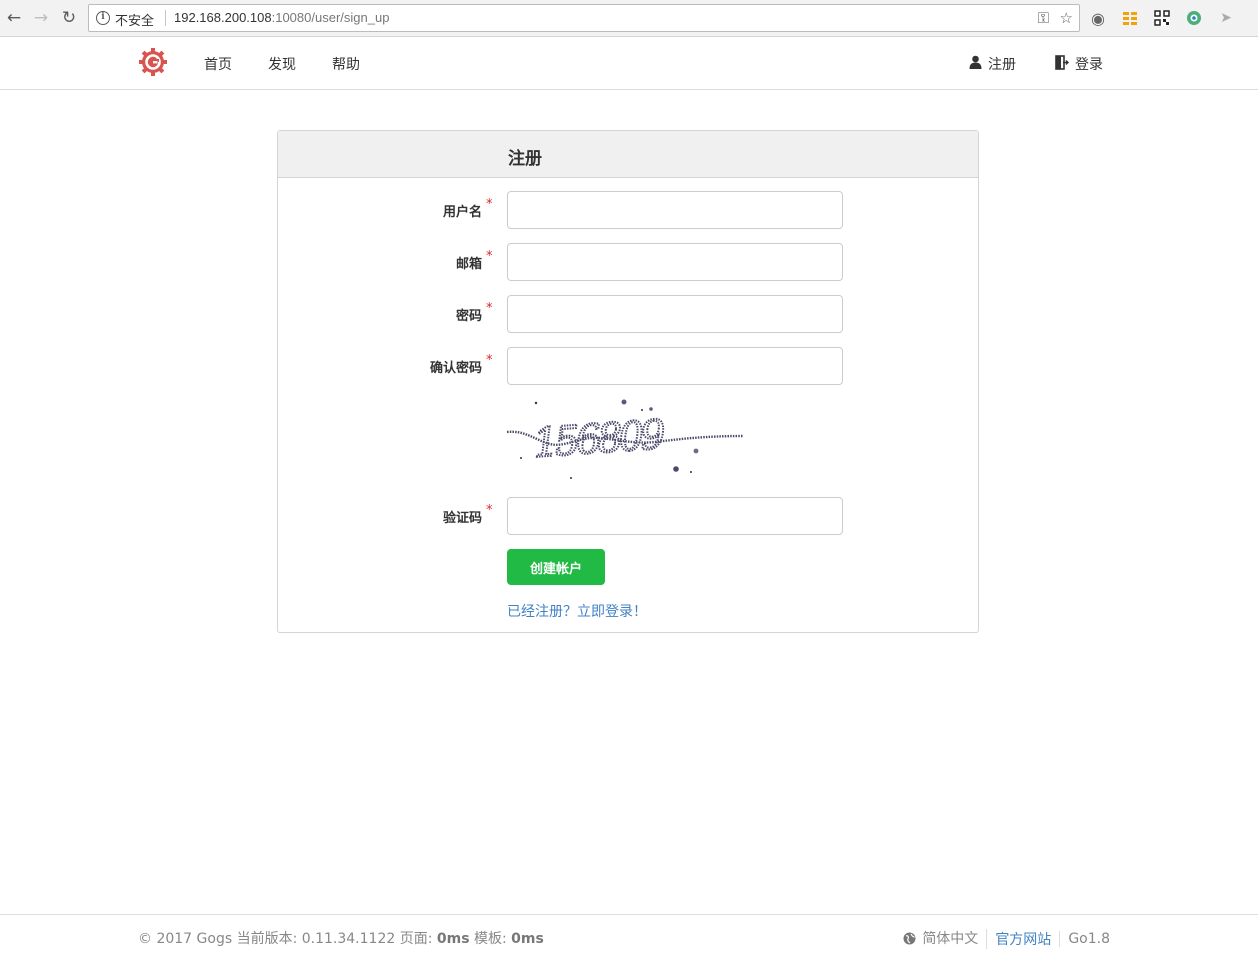 Image resolution: width=1258 pixels, height=954 pixels. What do you see at coordinates (468, 264) in the screenshot?
I see `email-label: 邮箱` at bounding box center [468, 264].